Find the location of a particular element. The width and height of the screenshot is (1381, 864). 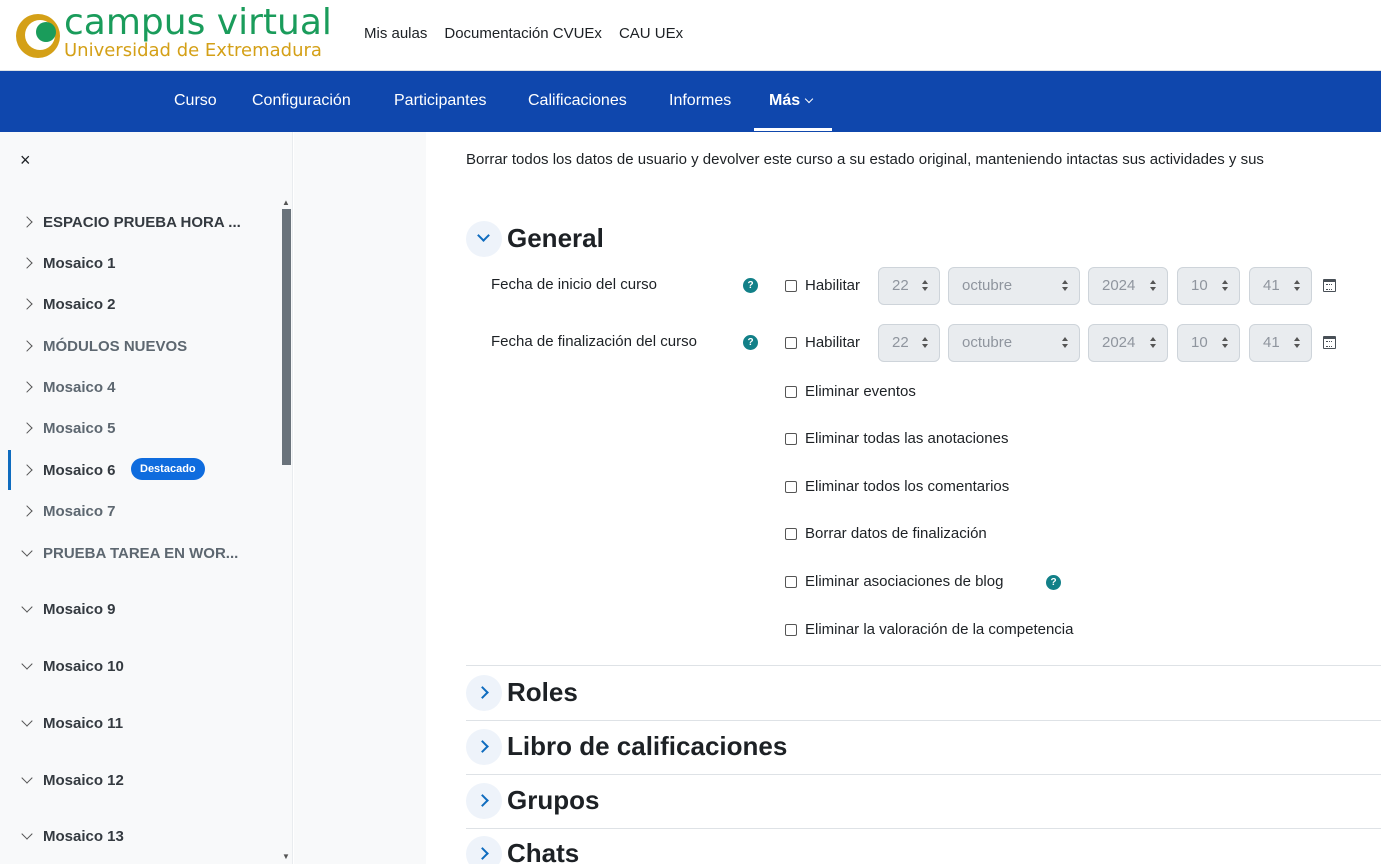

general-collapse-toggle is located at coordinates (484, 239).